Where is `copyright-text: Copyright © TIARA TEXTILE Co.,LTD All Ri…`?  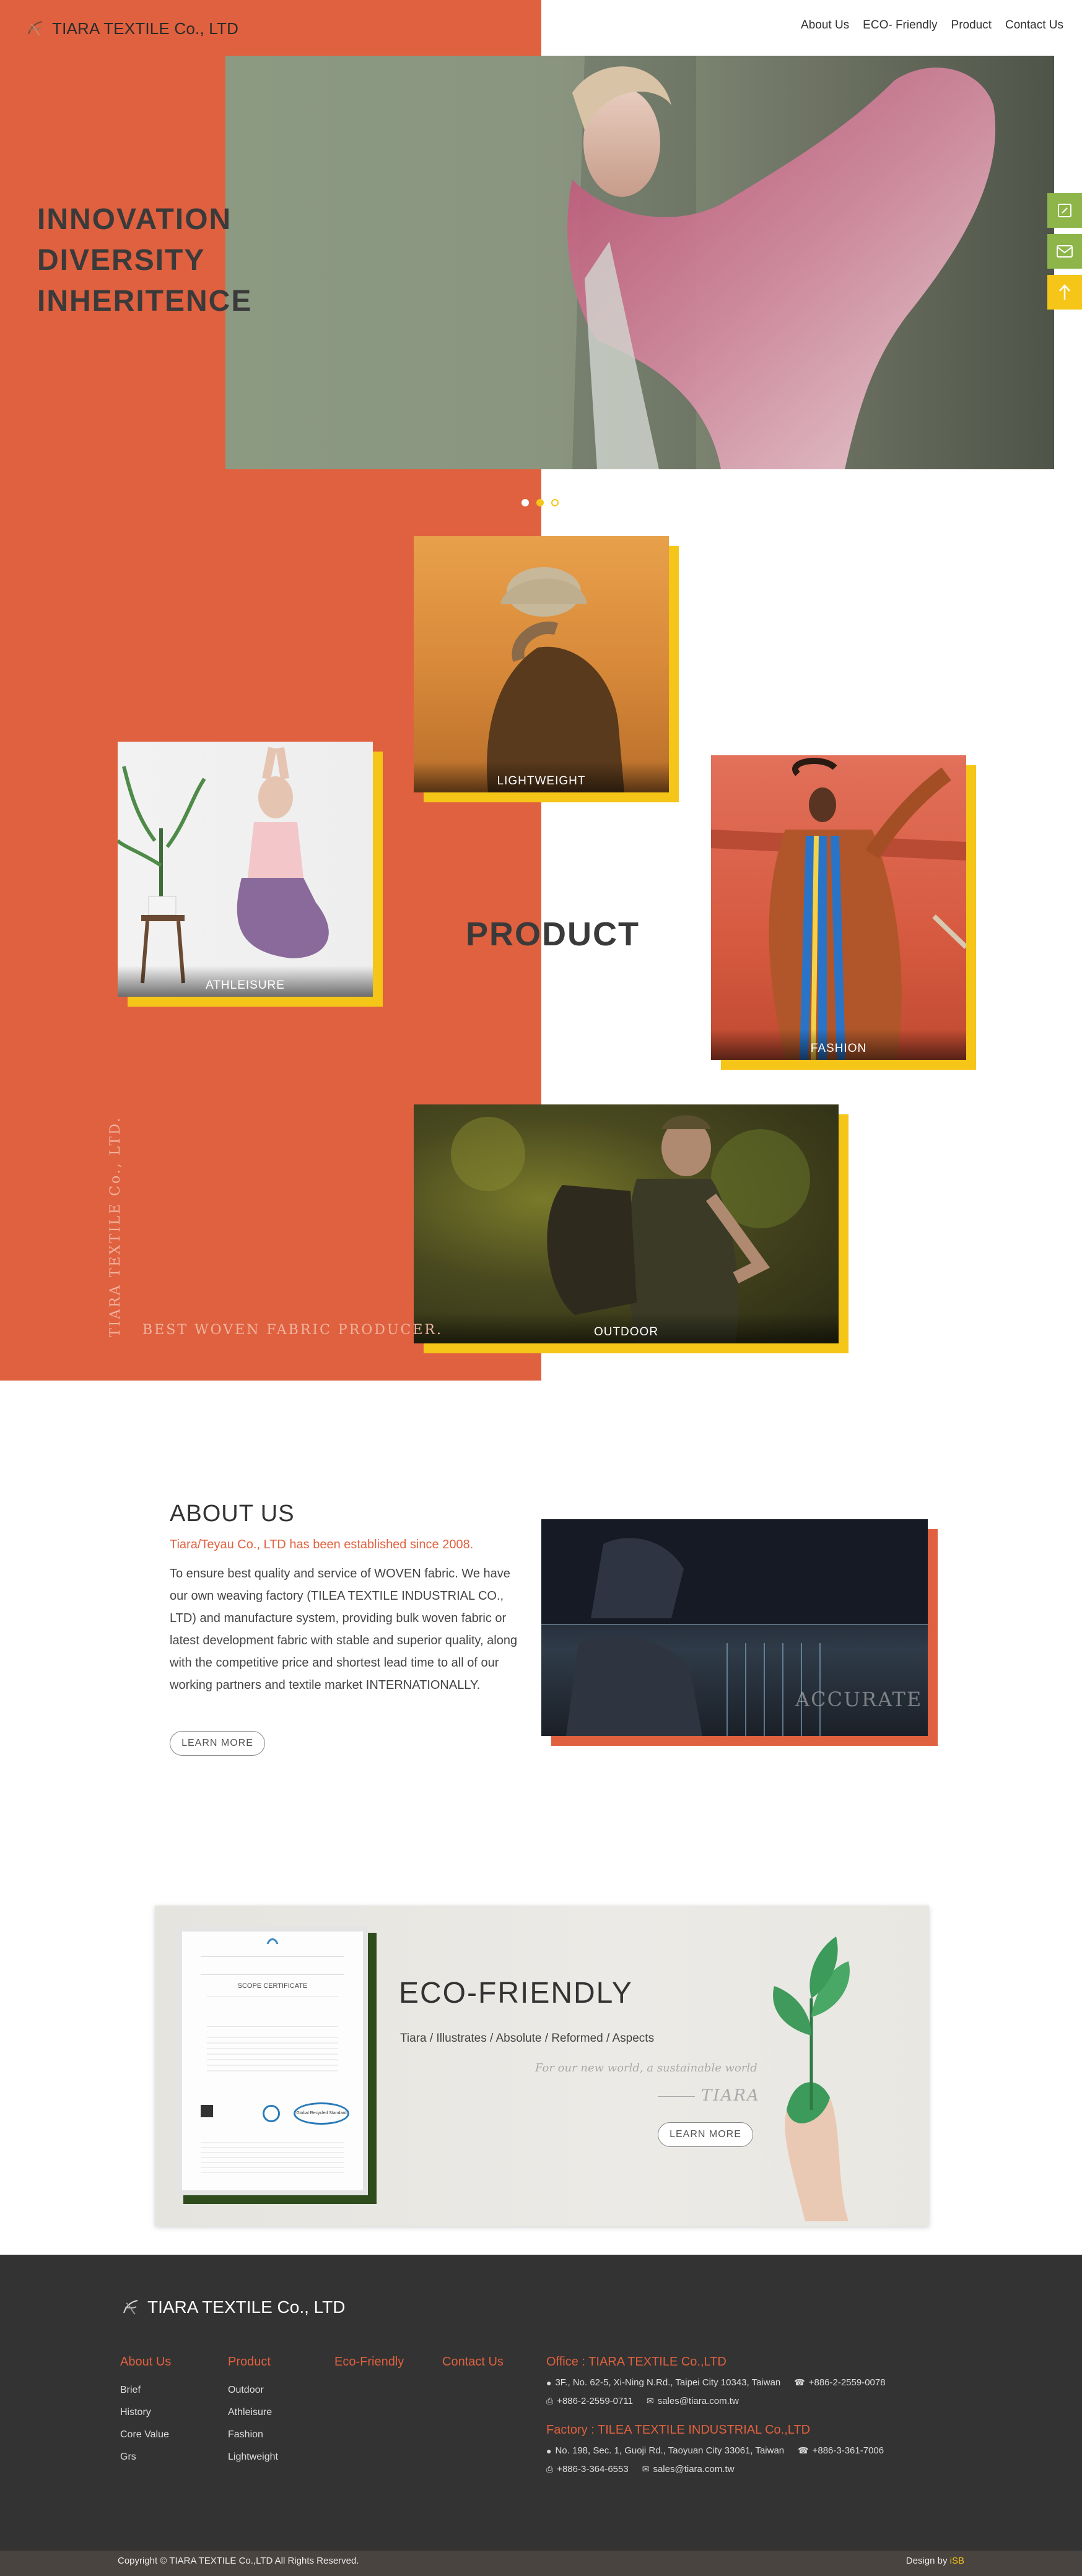
copyright-text: Copyright © TIARA TEXTILE Co.,LTD All Ri… is located at coordinates (238, 2561).